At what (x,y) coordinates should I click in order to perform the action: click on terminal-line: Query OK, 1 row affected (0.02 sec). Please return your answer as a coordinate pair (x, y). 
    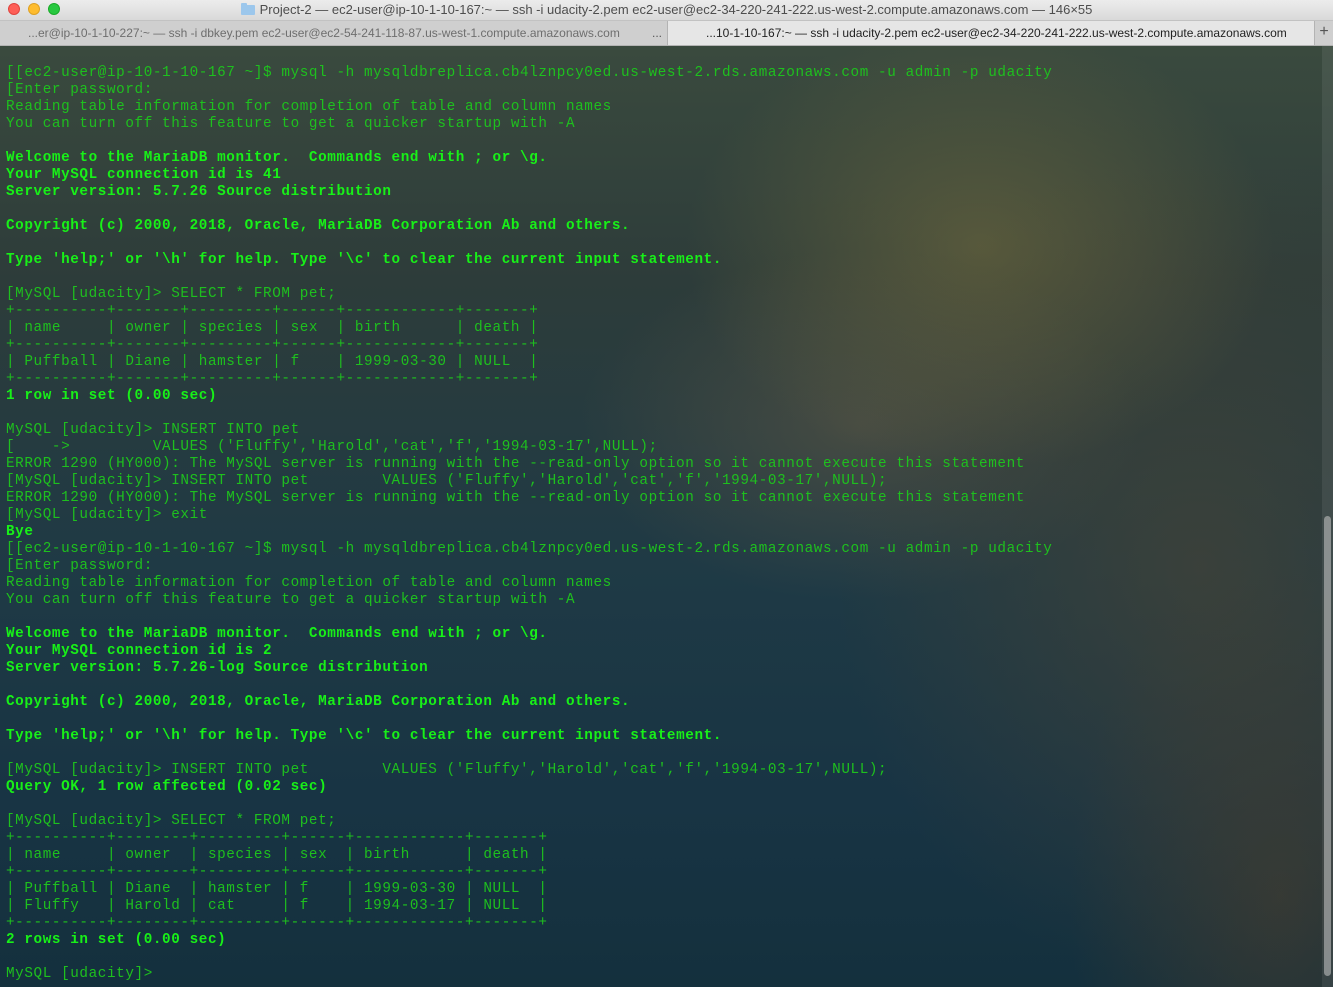
    Looking at the image, I should click on (167, 787).